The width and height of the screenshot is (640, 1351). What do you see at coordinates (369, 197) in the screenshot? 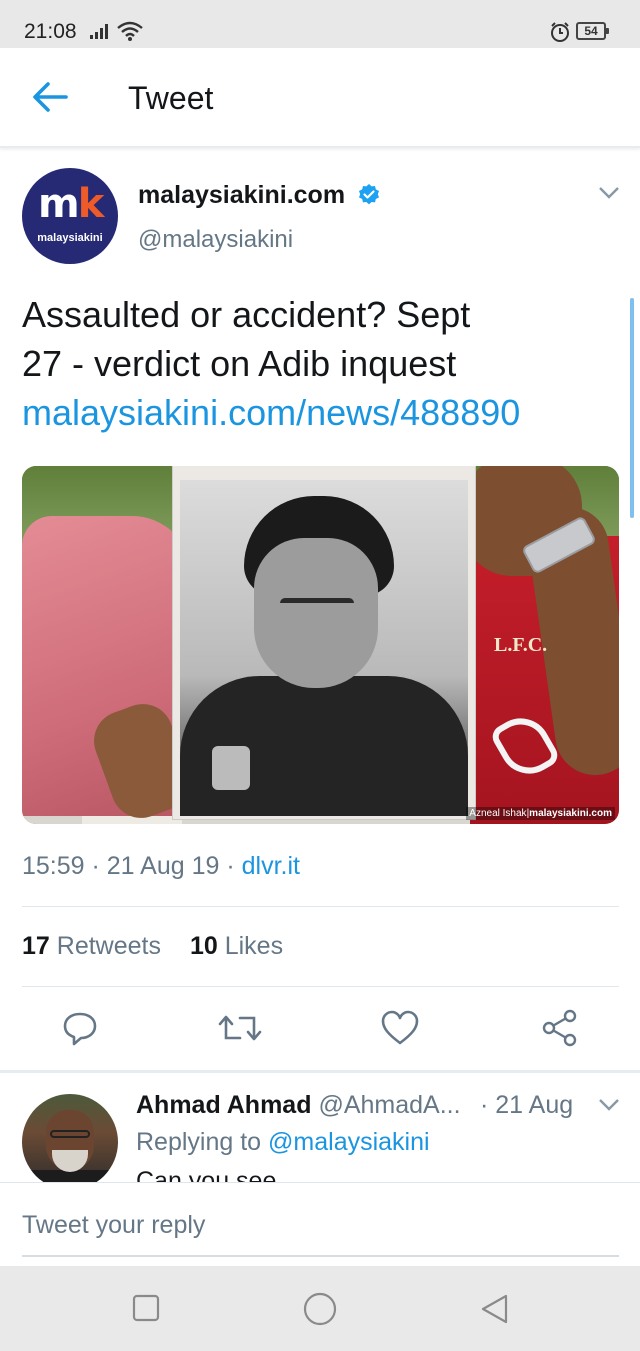
I see `verified-badge-icon` at bounding box center [369, 197].